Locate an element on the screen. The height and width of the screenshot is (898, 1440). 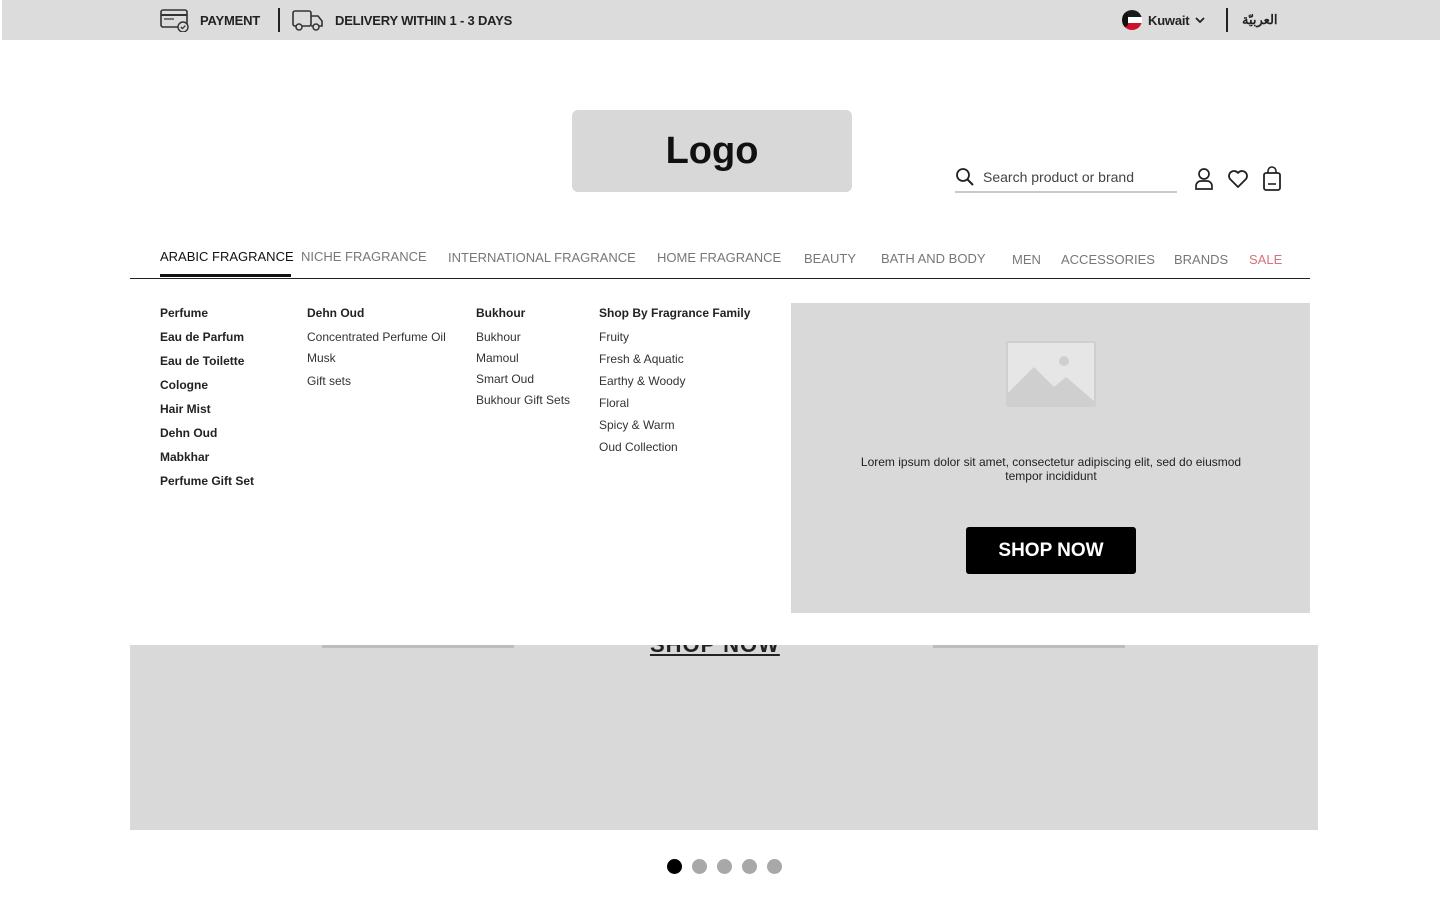
menu-link-floral: Floral is located at coordinates (674, 407).